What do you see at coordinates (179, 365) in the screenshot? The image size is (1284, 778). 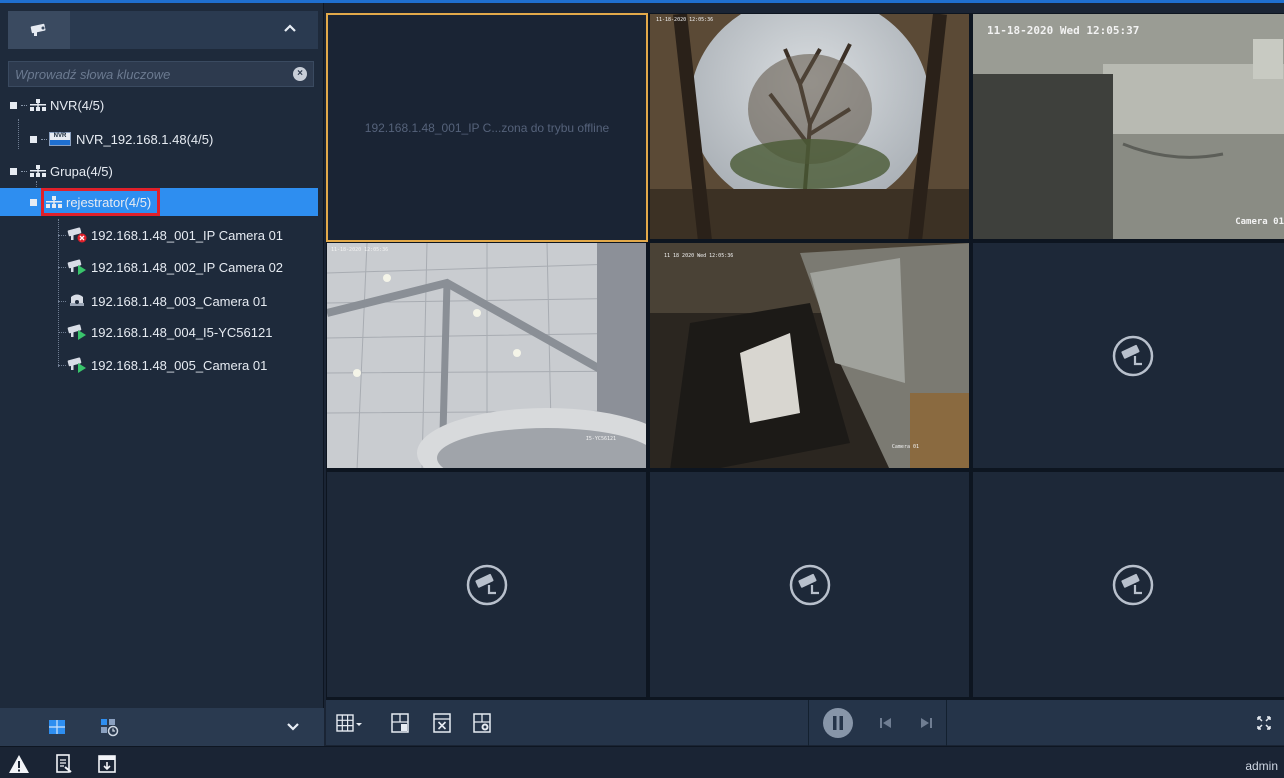 I see `tree-label: 192.168.1.48_005_Camera 01` at bounding box center [179, 365].